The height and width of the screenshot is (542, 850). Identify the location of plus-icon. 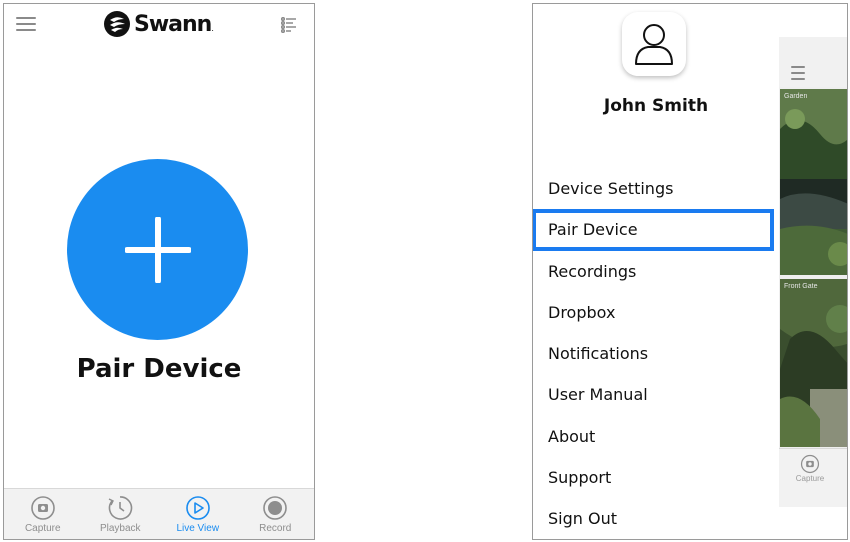
(157, 249).